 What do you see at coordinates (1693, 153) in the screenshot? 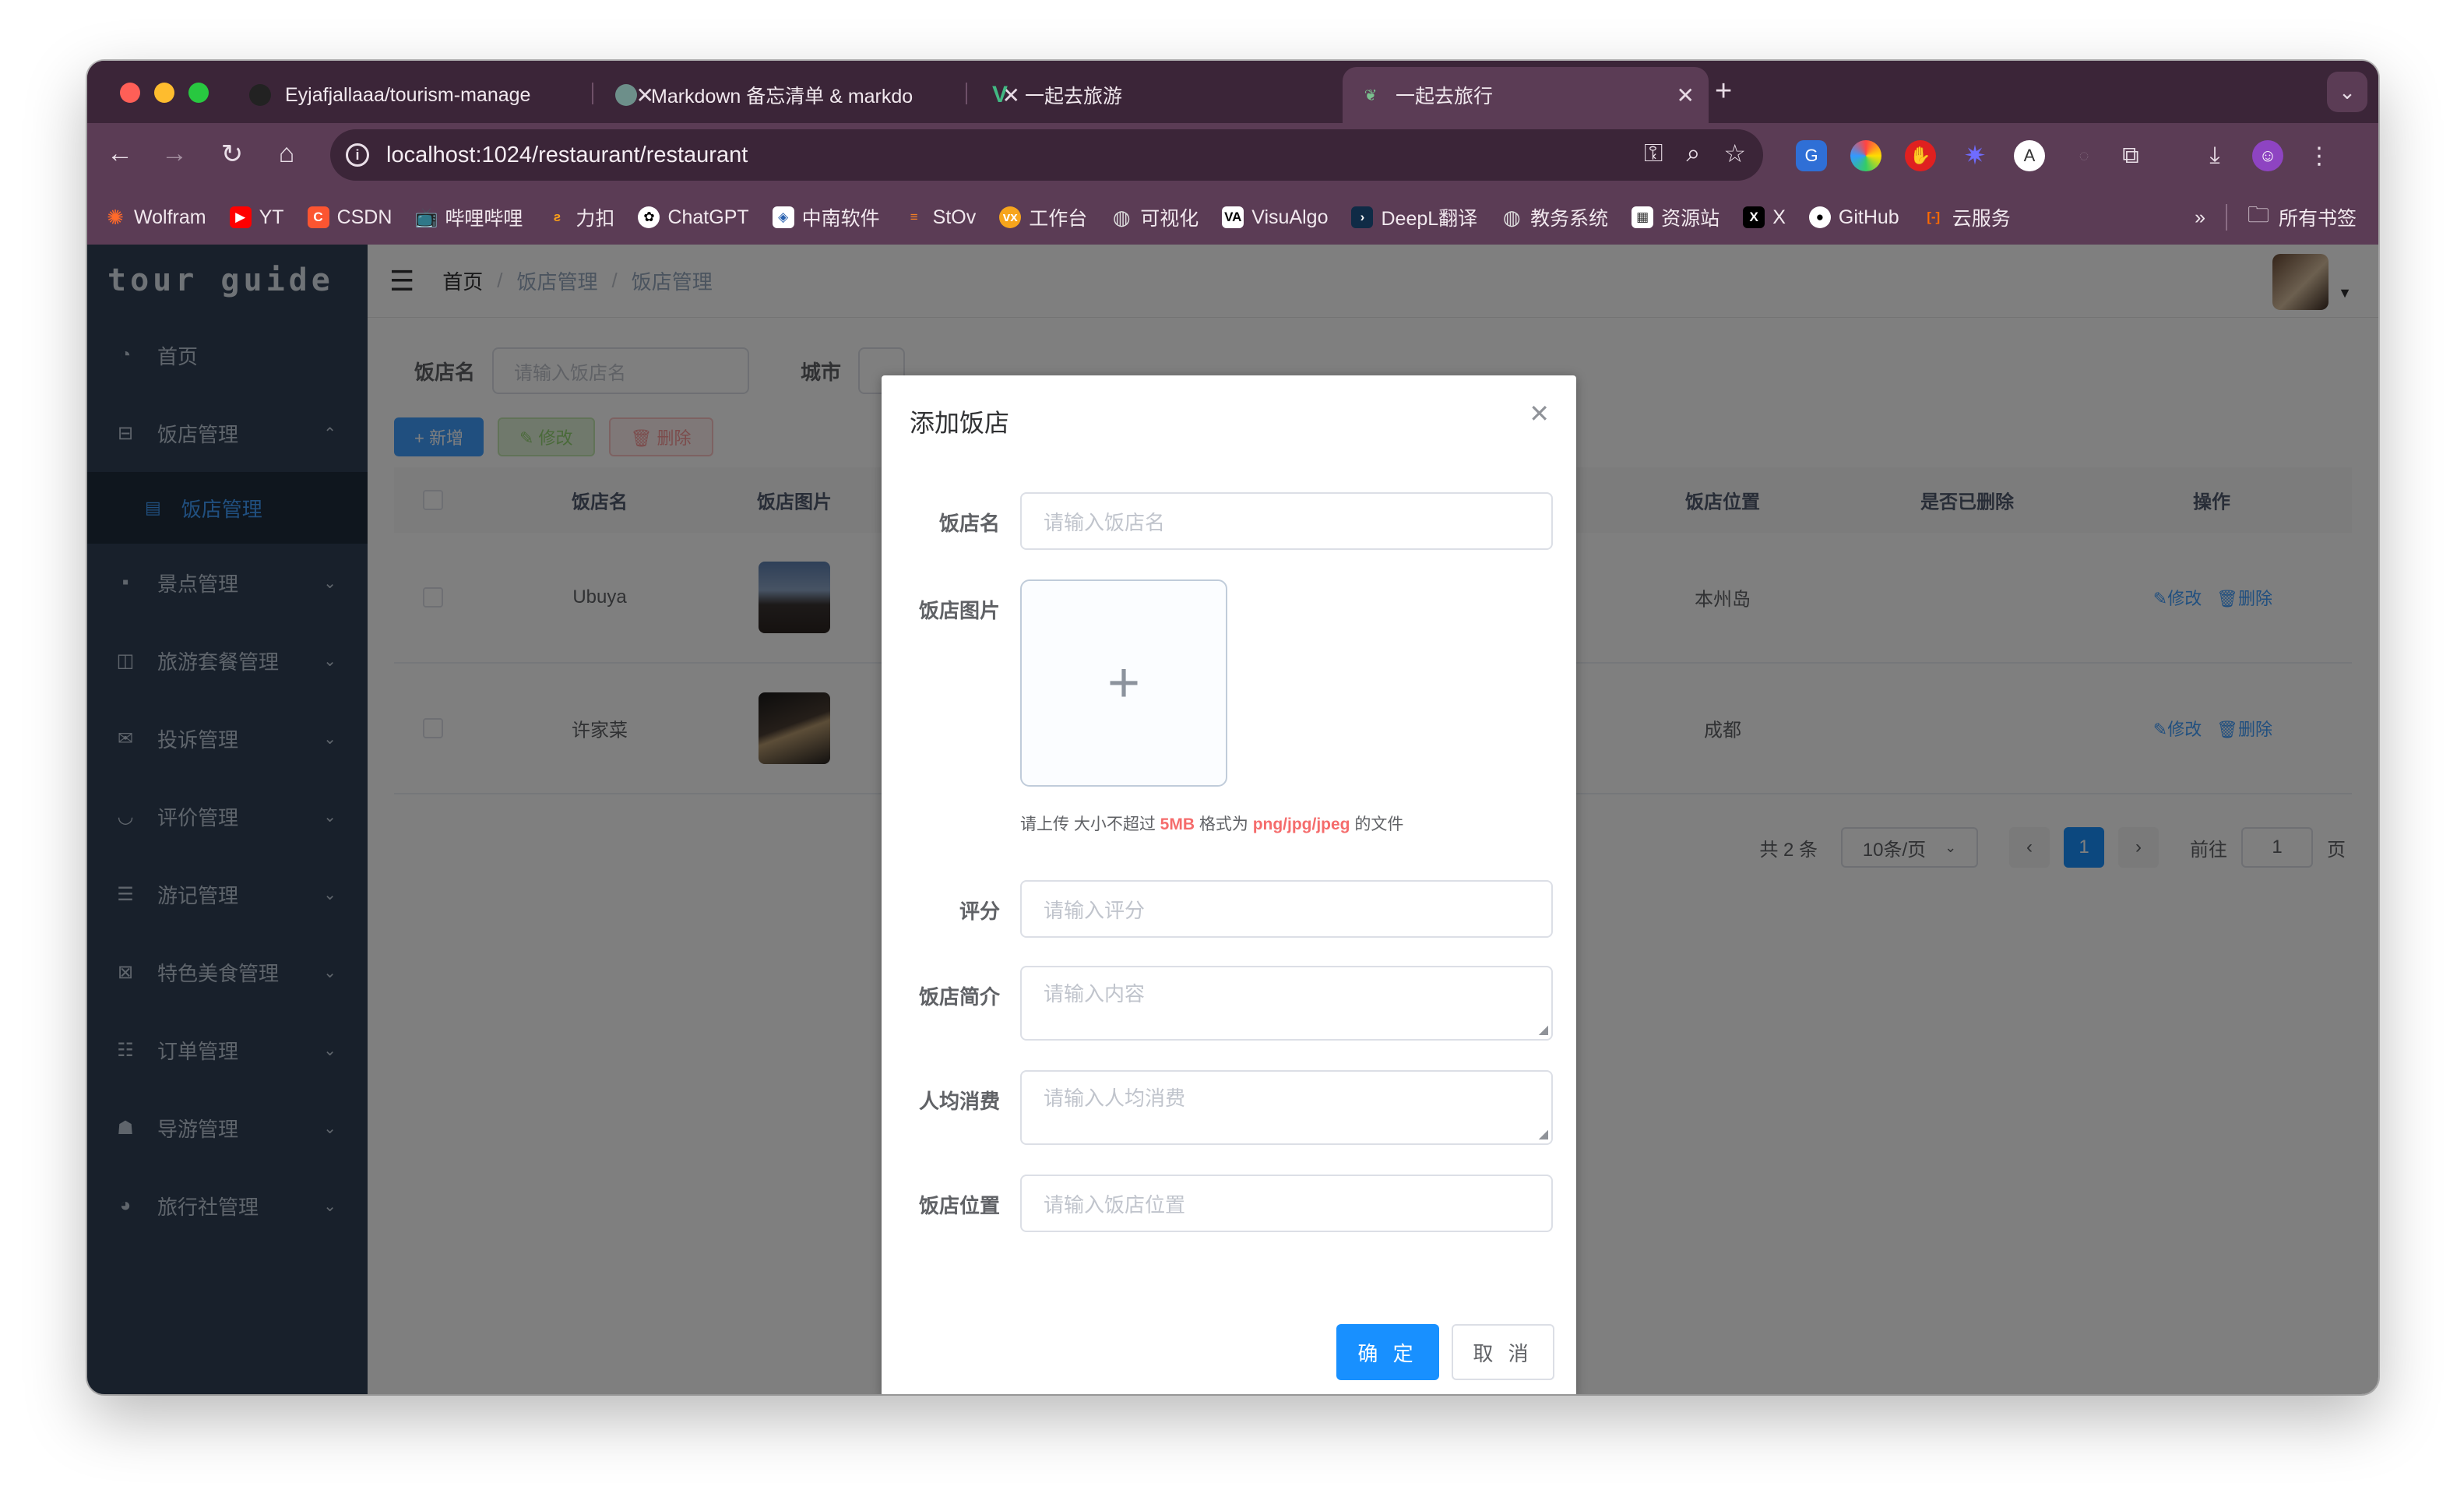
I see `zoom-icon: ⌕` at bounding box center [1693, 153].